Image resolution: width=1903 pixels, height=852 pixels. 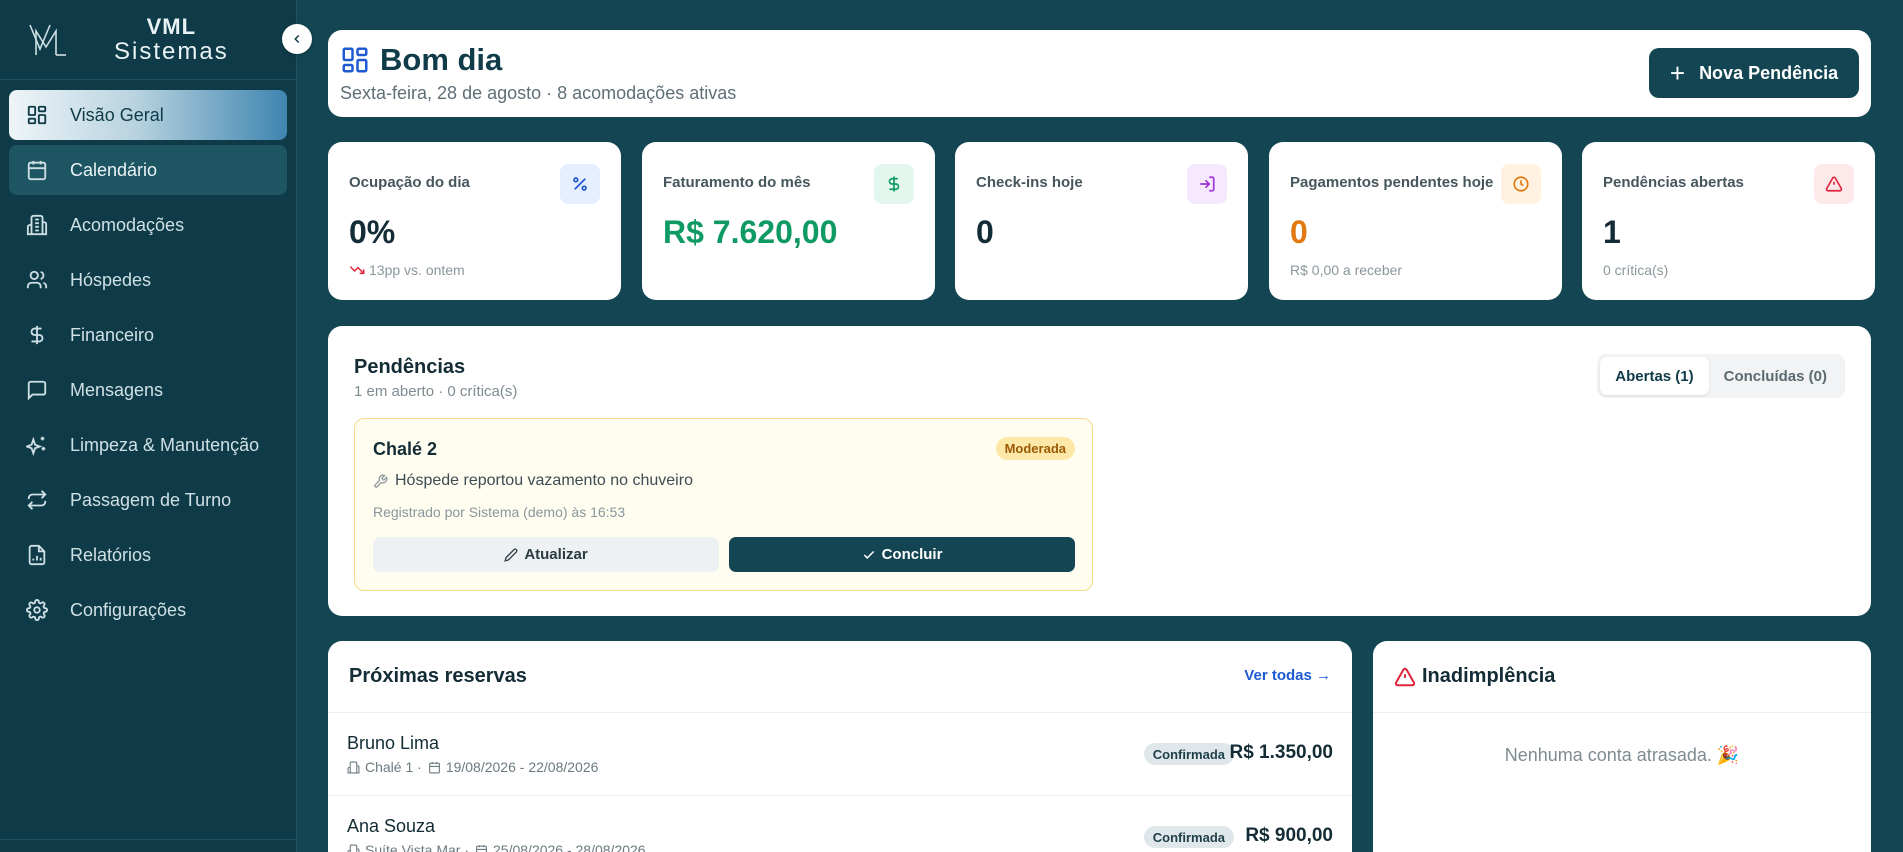 What do you see at coordinates (407, 270) in the screenshot?
I see `stat-note: 13pp vs. ontem` at bounding box center [407, 270].